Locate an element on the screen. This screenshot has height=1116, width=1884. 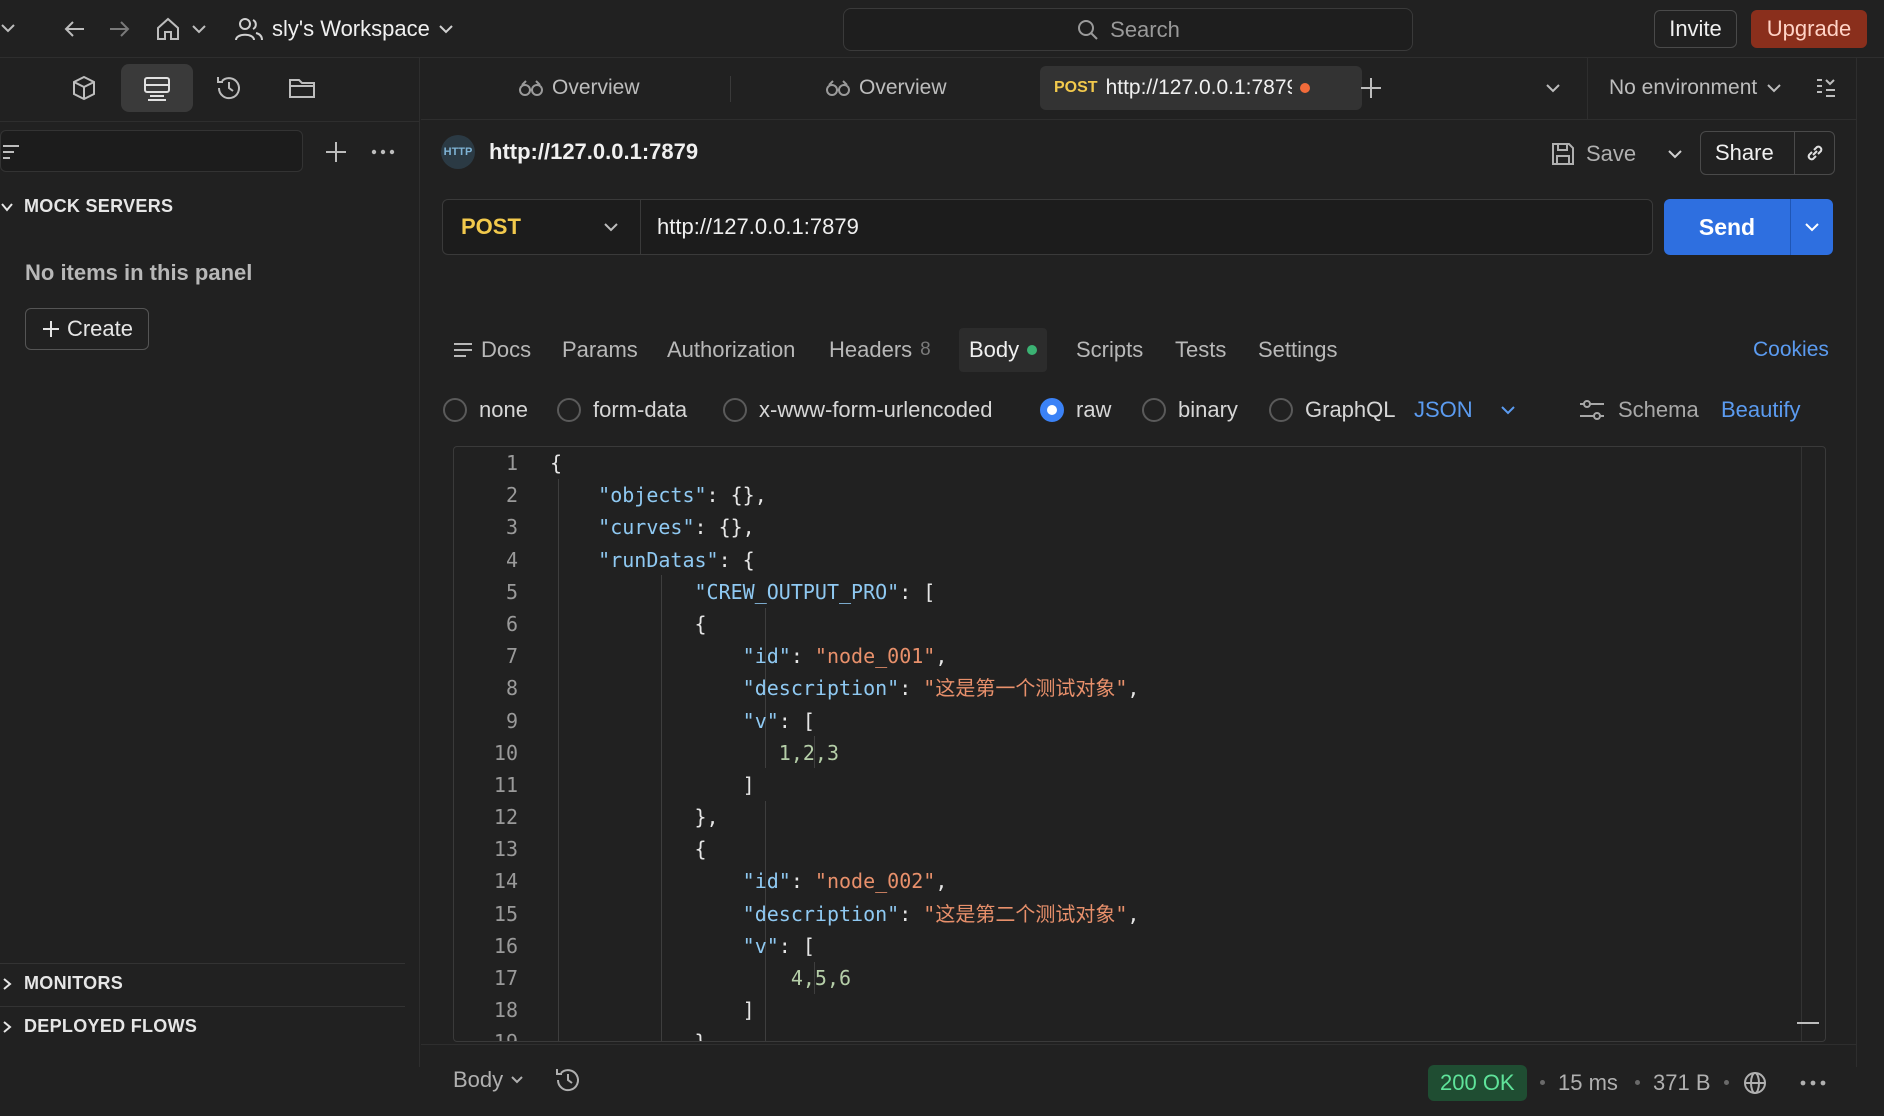
response-size: 371 B is located at coordinates (1682, 1083).